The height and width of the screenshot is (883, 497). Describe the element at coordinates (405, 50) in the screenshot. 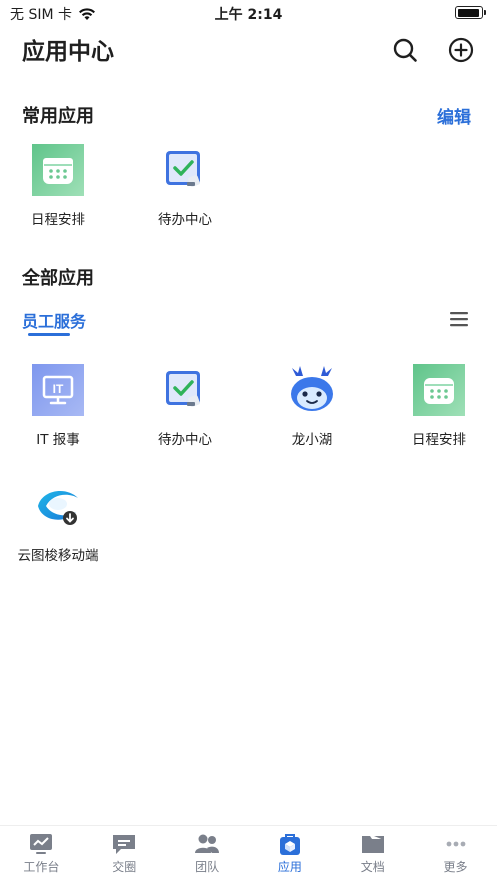

I see `search-icon` at that location.